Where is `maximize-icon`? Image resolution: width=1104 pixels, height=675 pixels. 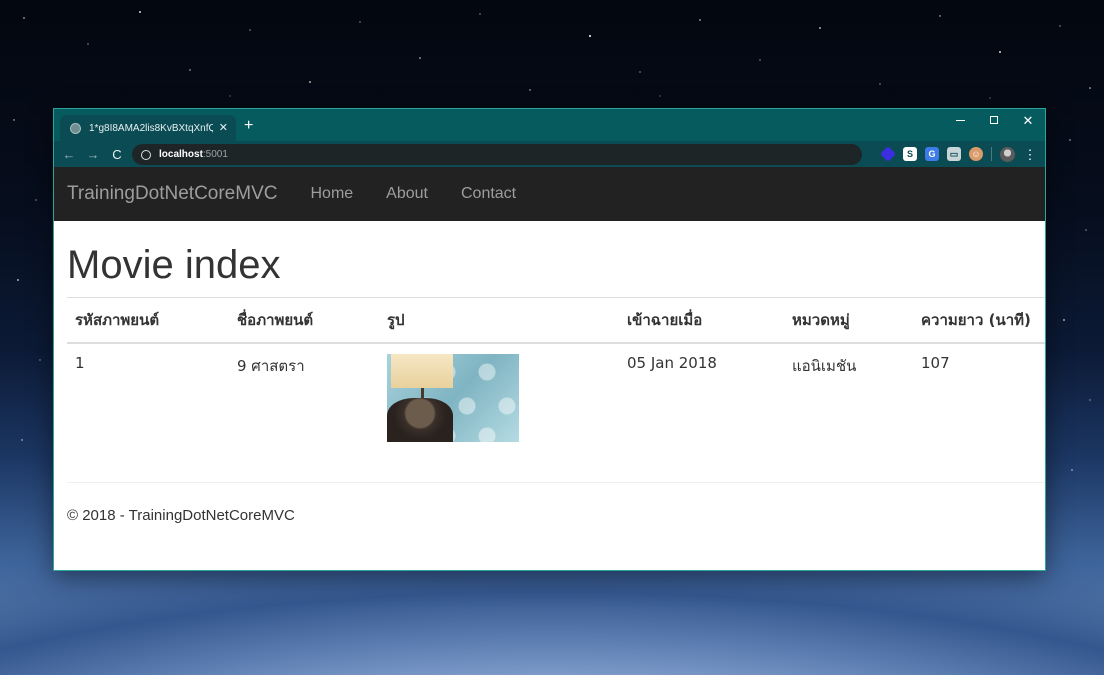
maximize-icon is located at coordinates (994, 120).